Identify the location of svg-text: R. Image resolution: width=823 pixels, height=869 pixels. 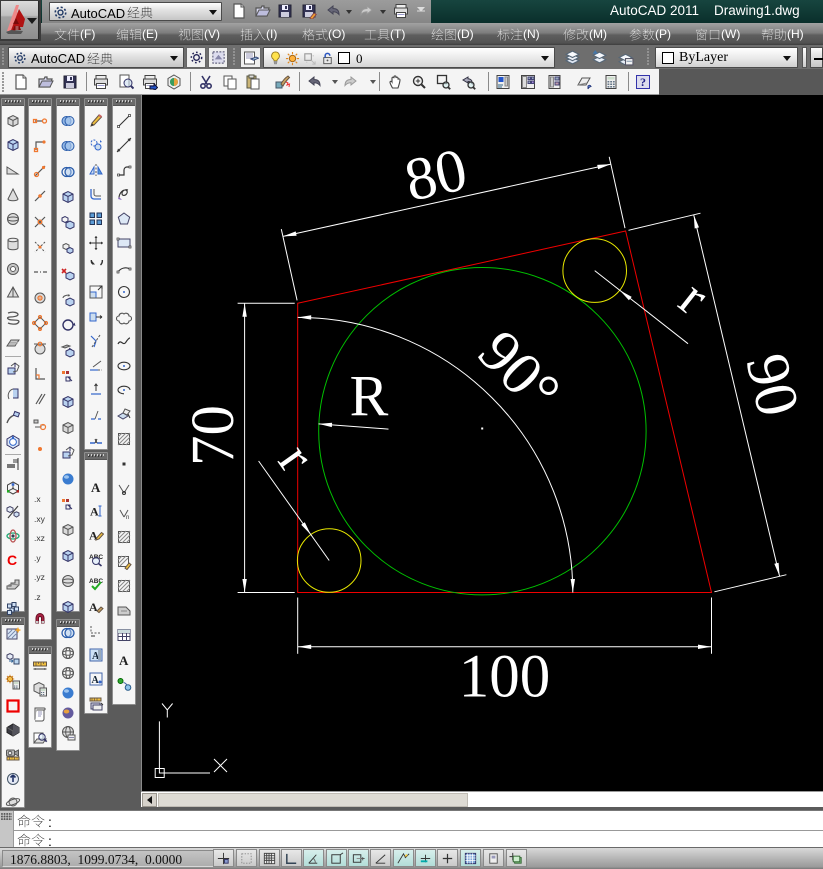
(369, 396).